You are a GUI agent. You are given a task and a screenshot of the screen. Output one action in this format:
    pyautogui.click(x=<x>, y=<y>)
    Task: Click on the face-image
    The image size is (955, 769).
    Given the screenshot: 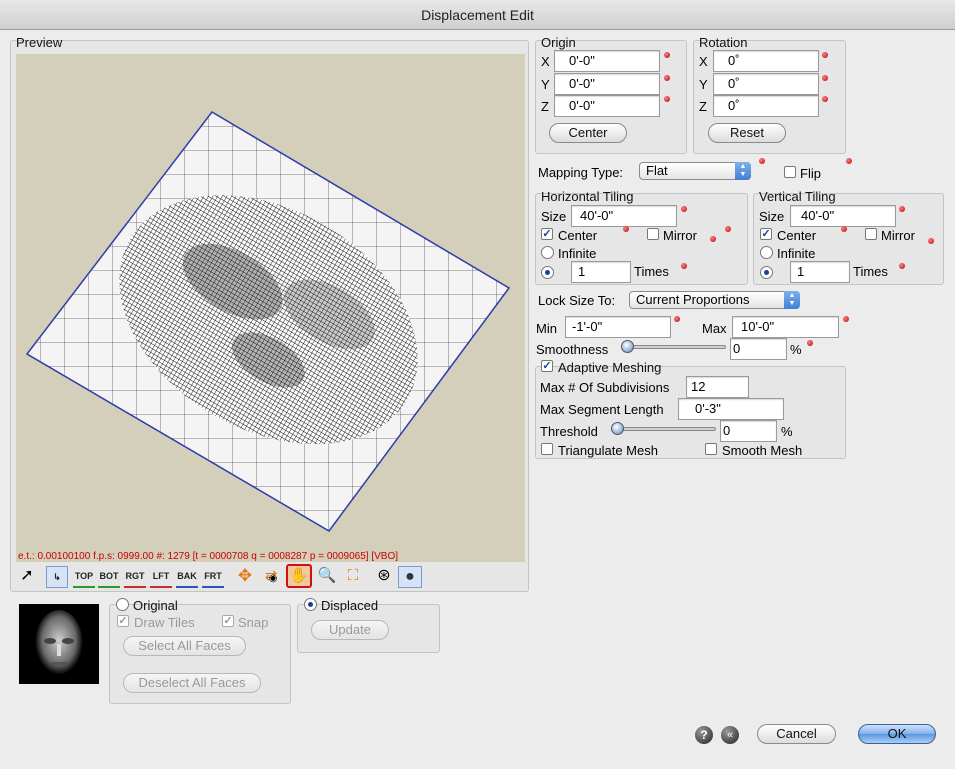 What is the action you would take?
    pyautogui.click(x=59, y=644)
    